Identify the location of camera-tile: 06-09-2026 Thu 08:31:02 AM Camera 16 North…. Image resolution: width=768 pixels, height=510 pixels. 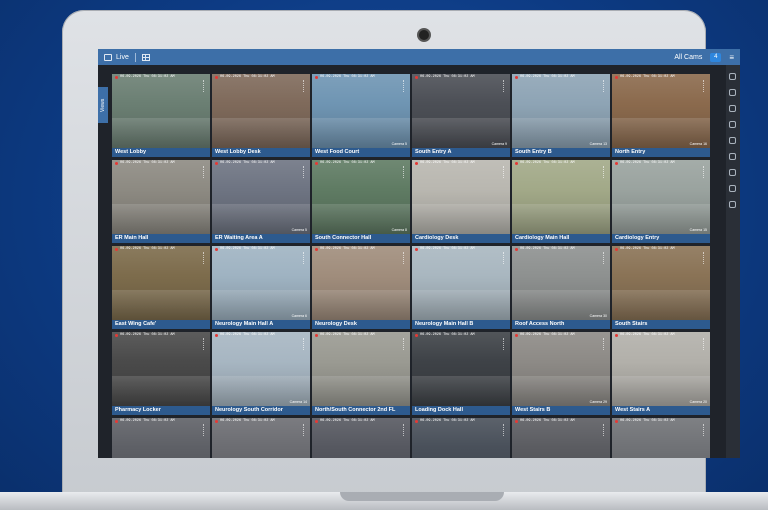
(661, 116).